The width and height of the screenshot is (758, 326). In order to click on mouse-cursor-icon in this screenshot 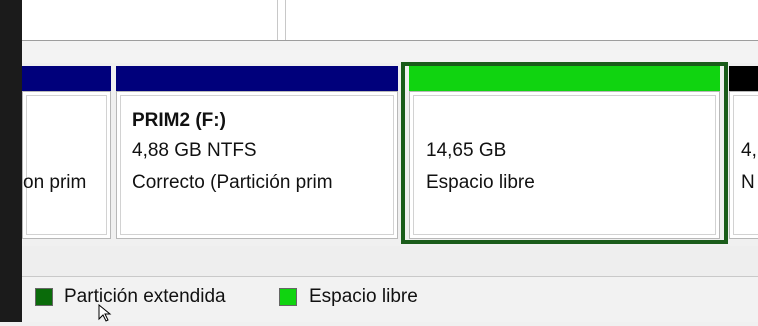, I will do `click(106, 314)`.